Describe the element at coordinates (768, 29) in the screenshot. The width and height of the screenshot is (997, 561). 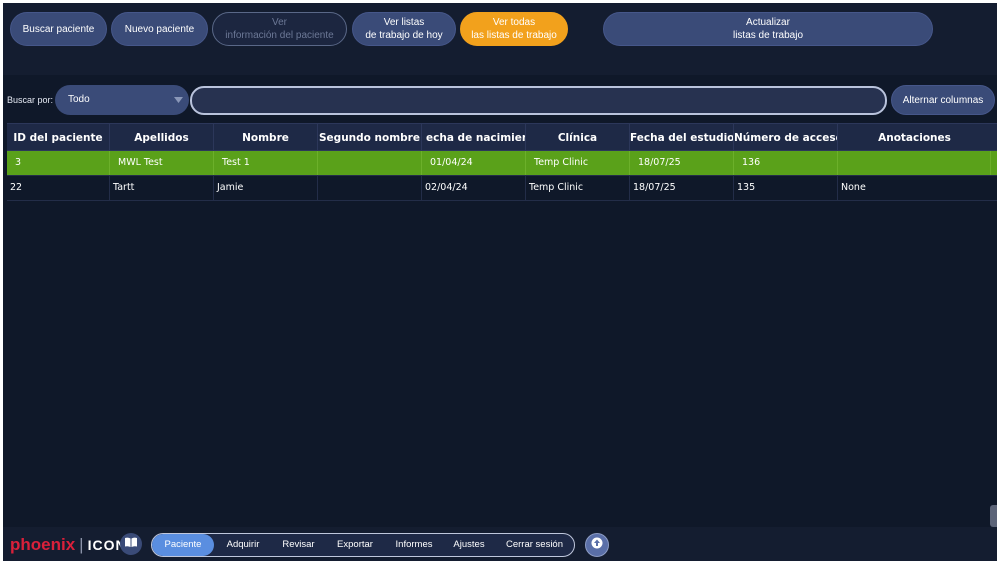
I see `refresh-worklists-button: Actualizar listas de trabajo` at that location.